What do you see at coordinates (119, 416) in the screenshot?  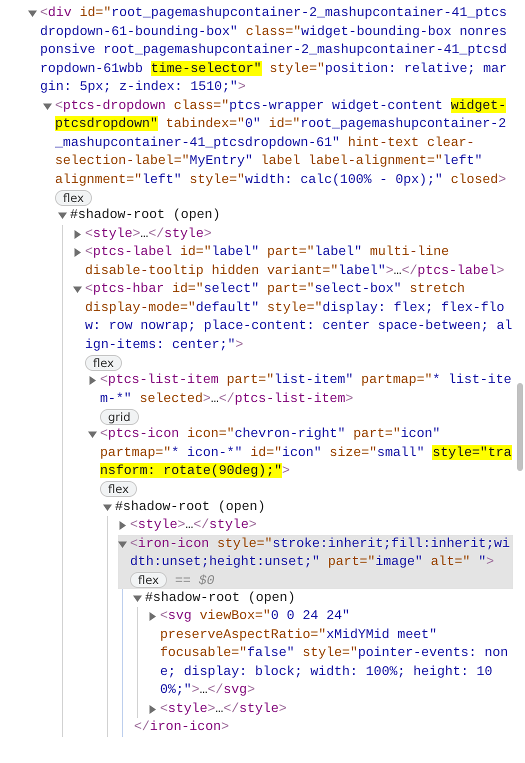 I see `layout-badge: grid` at bounding box center [119, 416].